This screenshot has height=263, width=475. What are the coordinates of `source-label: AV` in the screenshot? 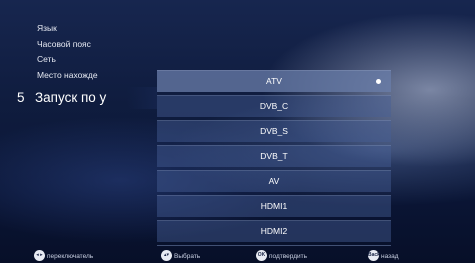 It's located at (274, 181).